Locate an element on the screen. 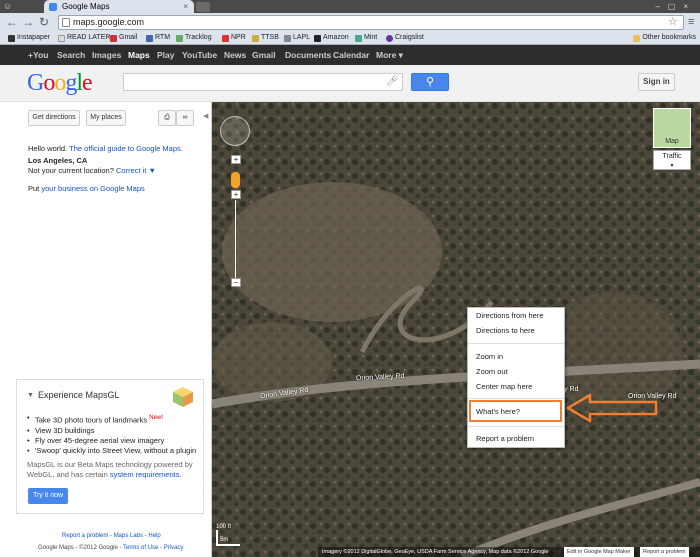 This screenshot has width=700, height=557. business-prompt: Put your business on Google Maps is located at coordinates (86, 188).